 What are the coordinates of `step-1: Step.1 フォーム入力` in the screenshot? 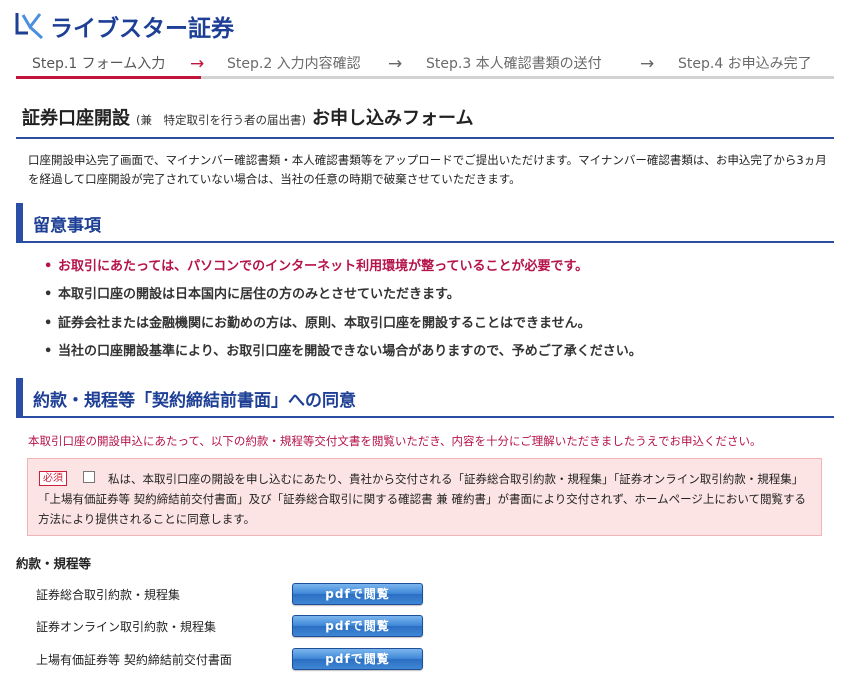 It's located at (99, 64).